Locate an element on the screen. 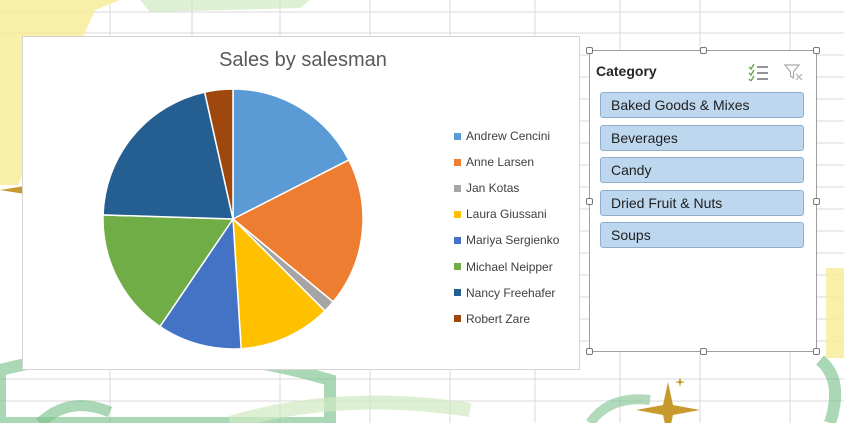  slicer-item-soups: Soups is located at coordinates (702, 235).